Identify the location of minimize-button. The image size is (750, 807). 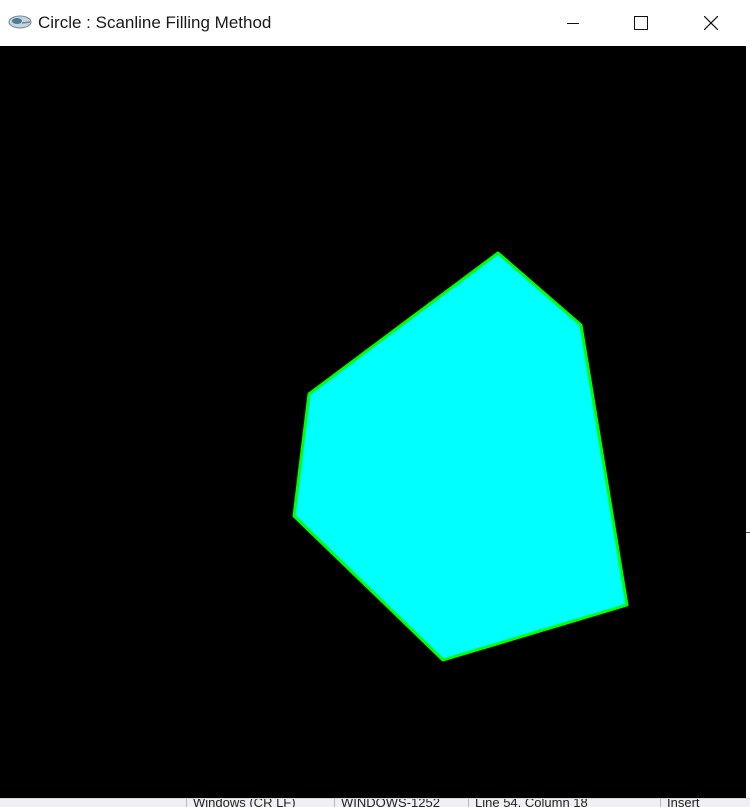
(573, 23).